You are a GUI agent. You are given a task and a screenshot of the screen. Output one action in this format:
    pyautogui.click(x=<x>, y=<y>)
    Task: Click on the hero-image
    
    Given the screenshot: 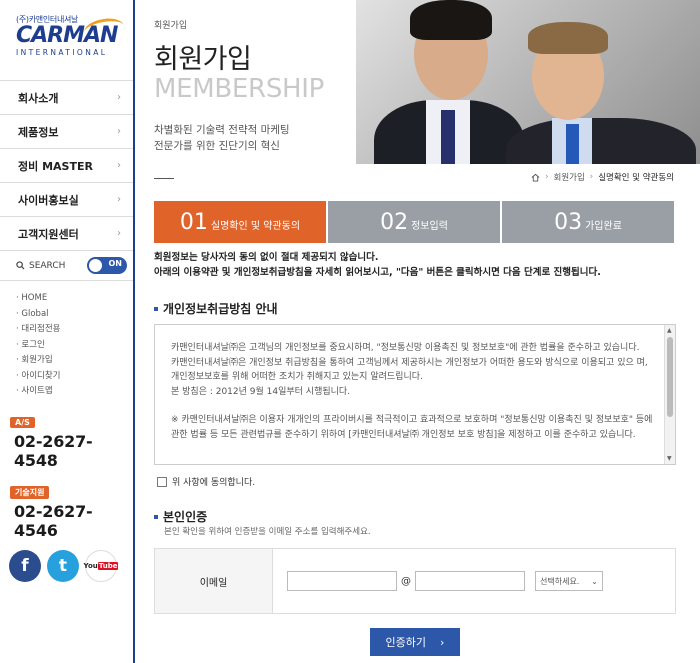 What is the action you would take?
    pyautogui.click(x=528, y=82)
    